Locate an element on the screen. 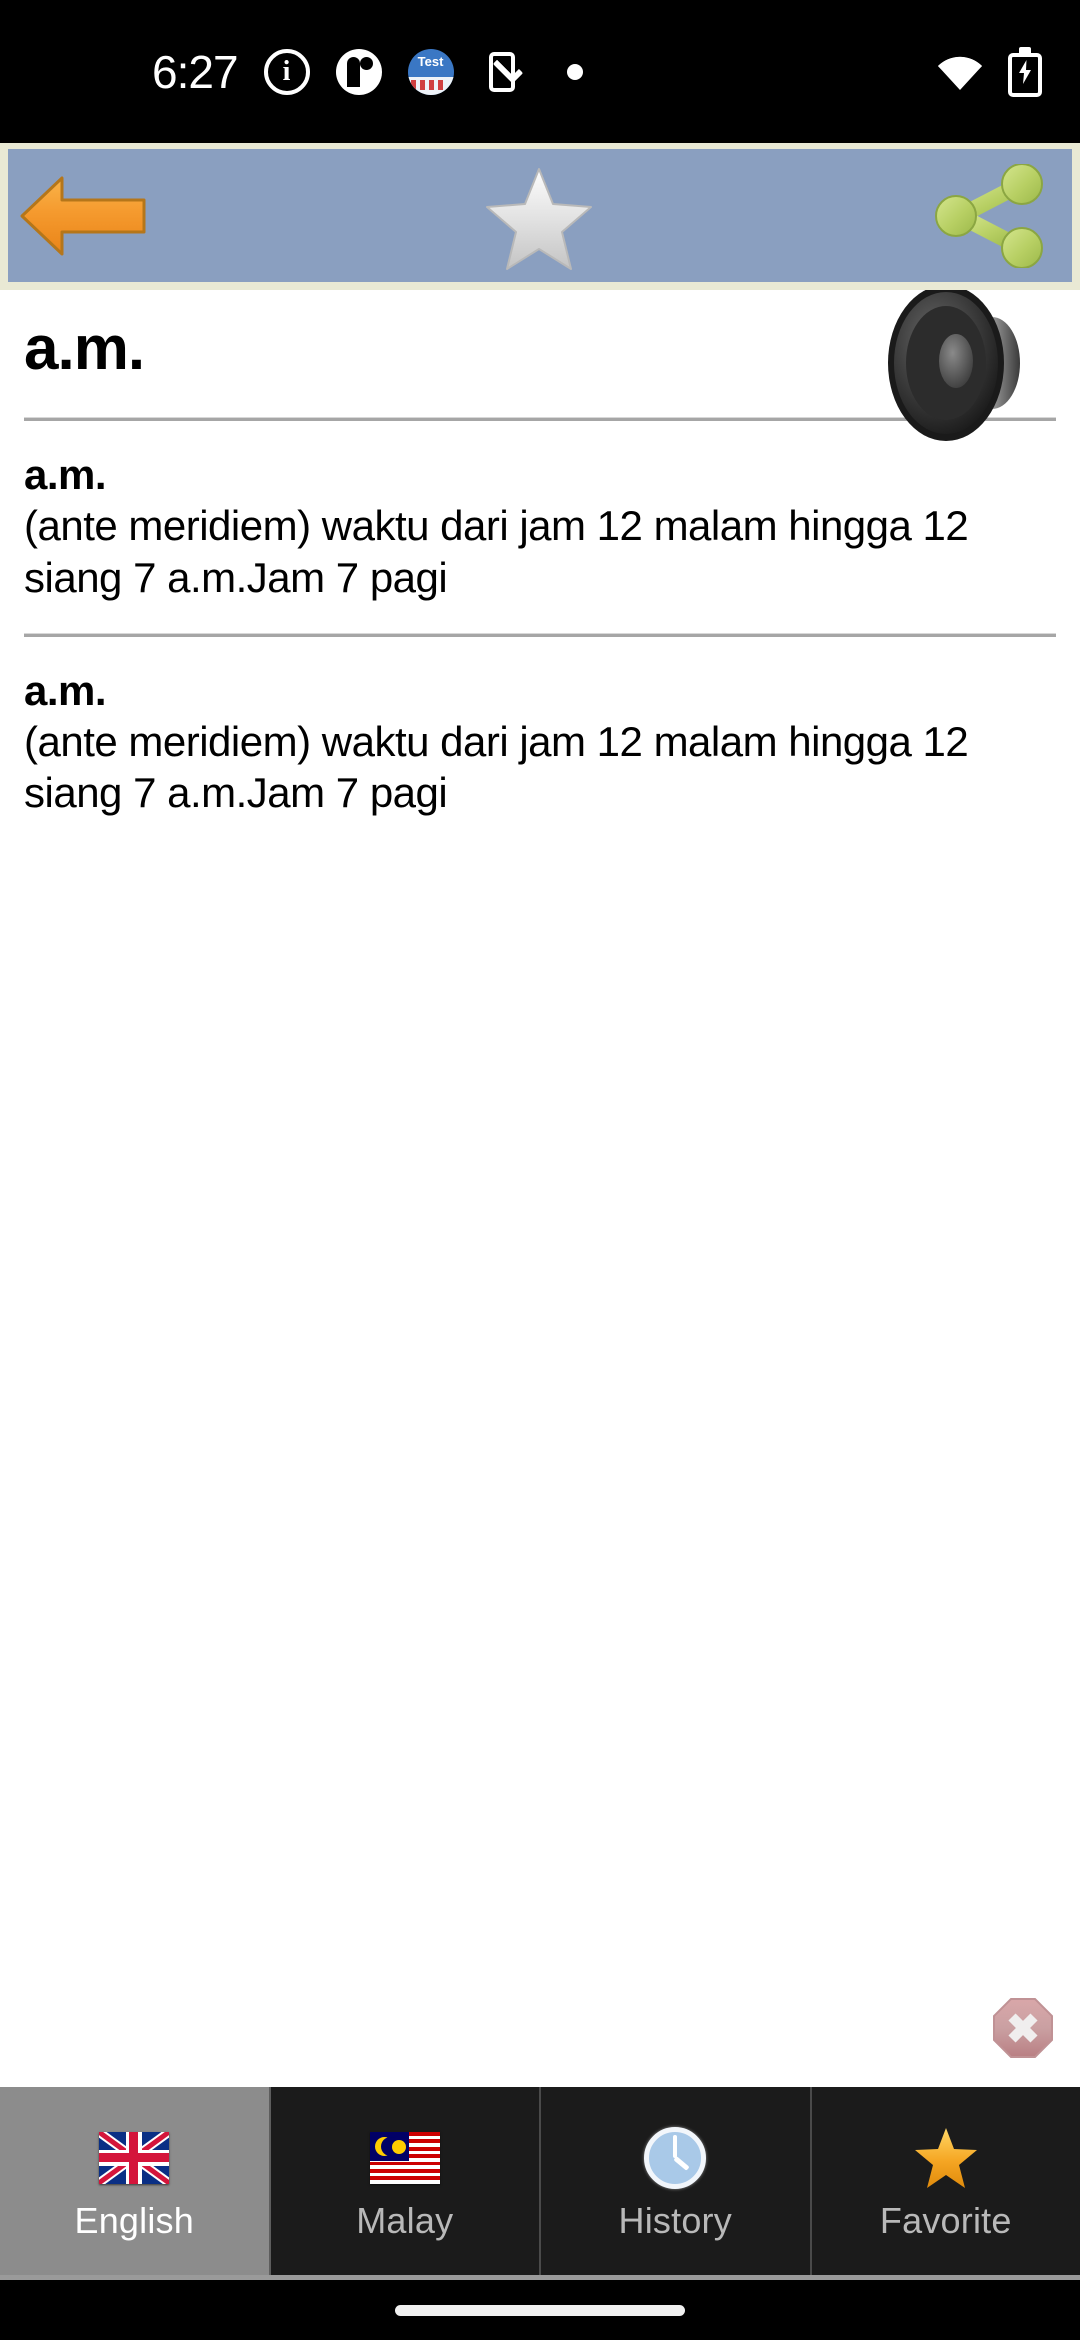  status-bar-clock: 6:27 is located at coordinates (195, 71).